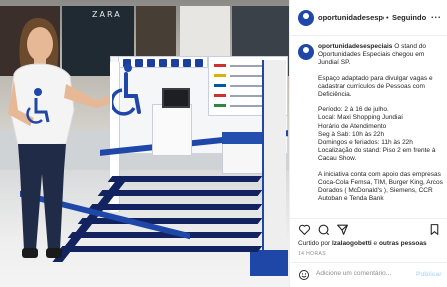  I want to click on comment-bar: Publicar, so click(368, 274).